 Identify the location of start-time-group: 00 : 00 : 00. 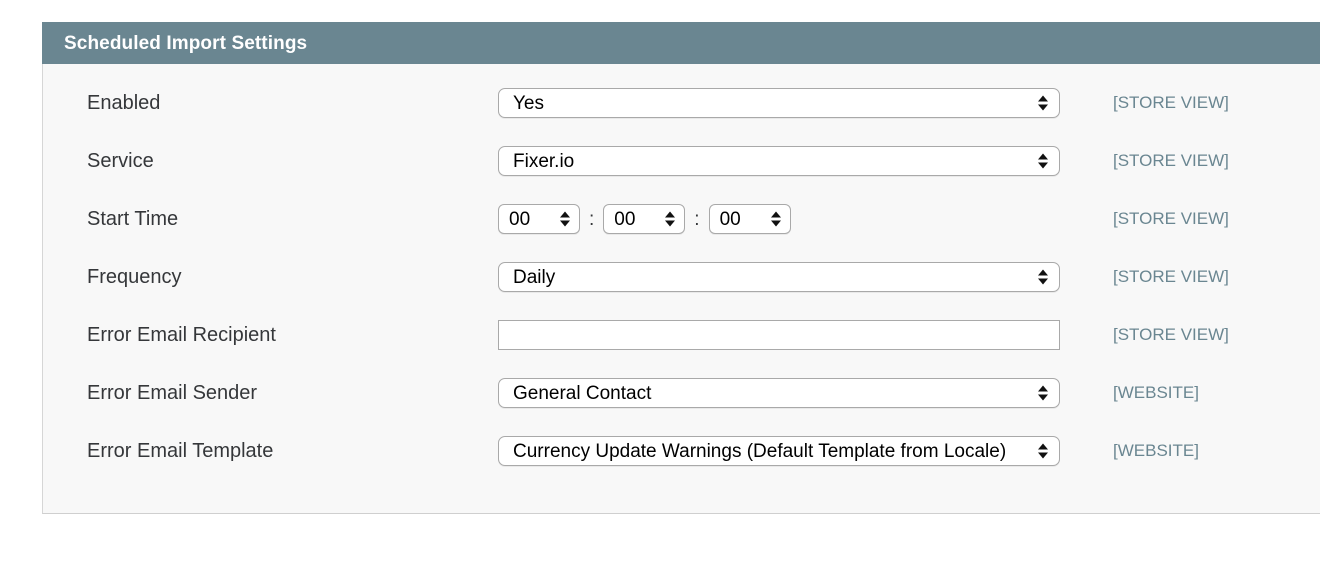
(644, 219).